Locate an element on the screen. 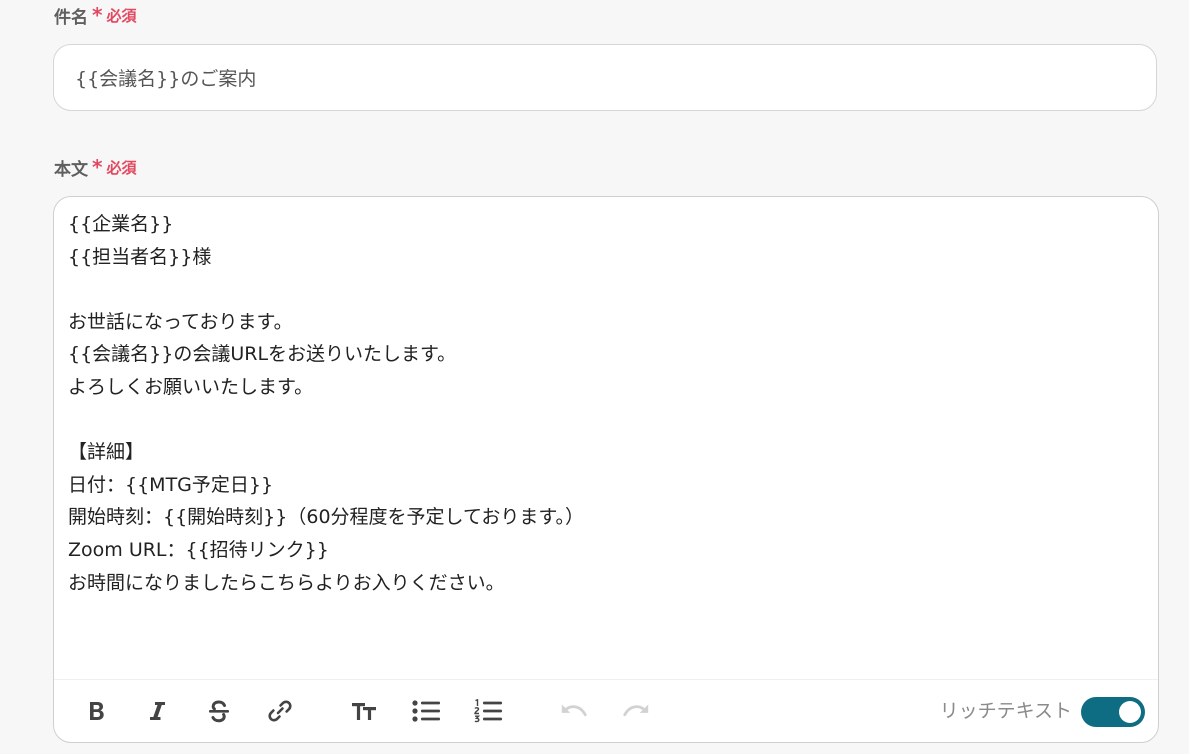  bullet-list-icon is located at coordinates (426, 711).